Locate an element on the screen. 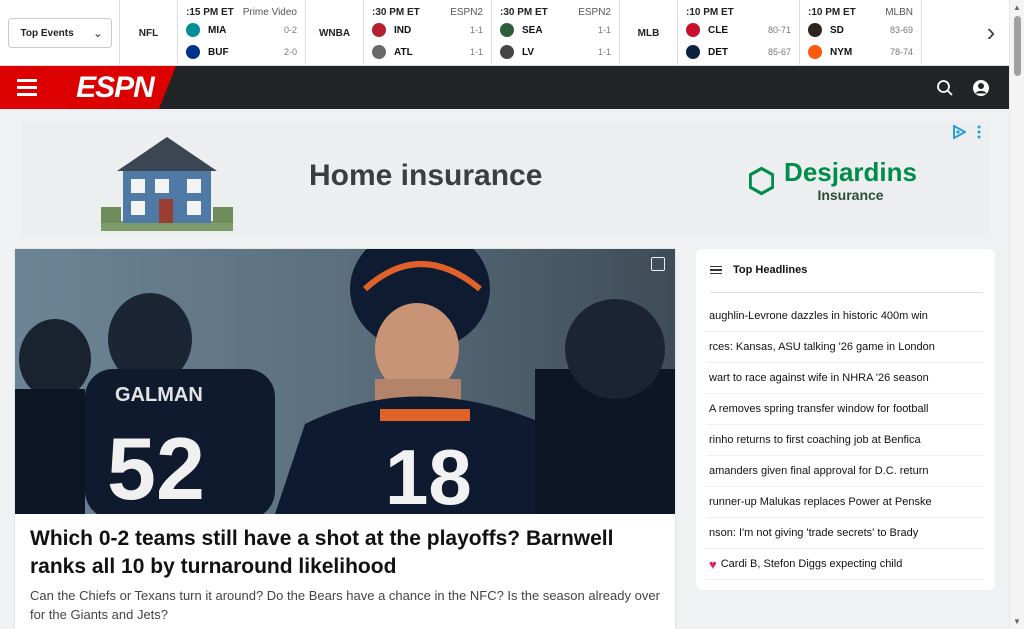 The height and width of the screenshot is (629, 1024). chevron-right-icon: › is located at coordinates (991, 32).